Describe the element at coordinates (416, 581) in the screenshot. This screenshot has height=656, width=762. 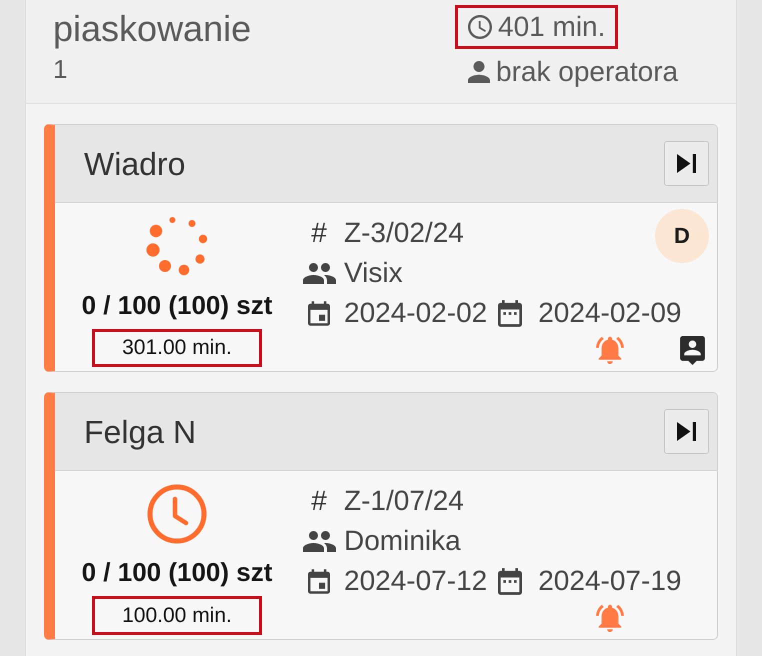
I see `start-date: 2024-07-12` at that location.